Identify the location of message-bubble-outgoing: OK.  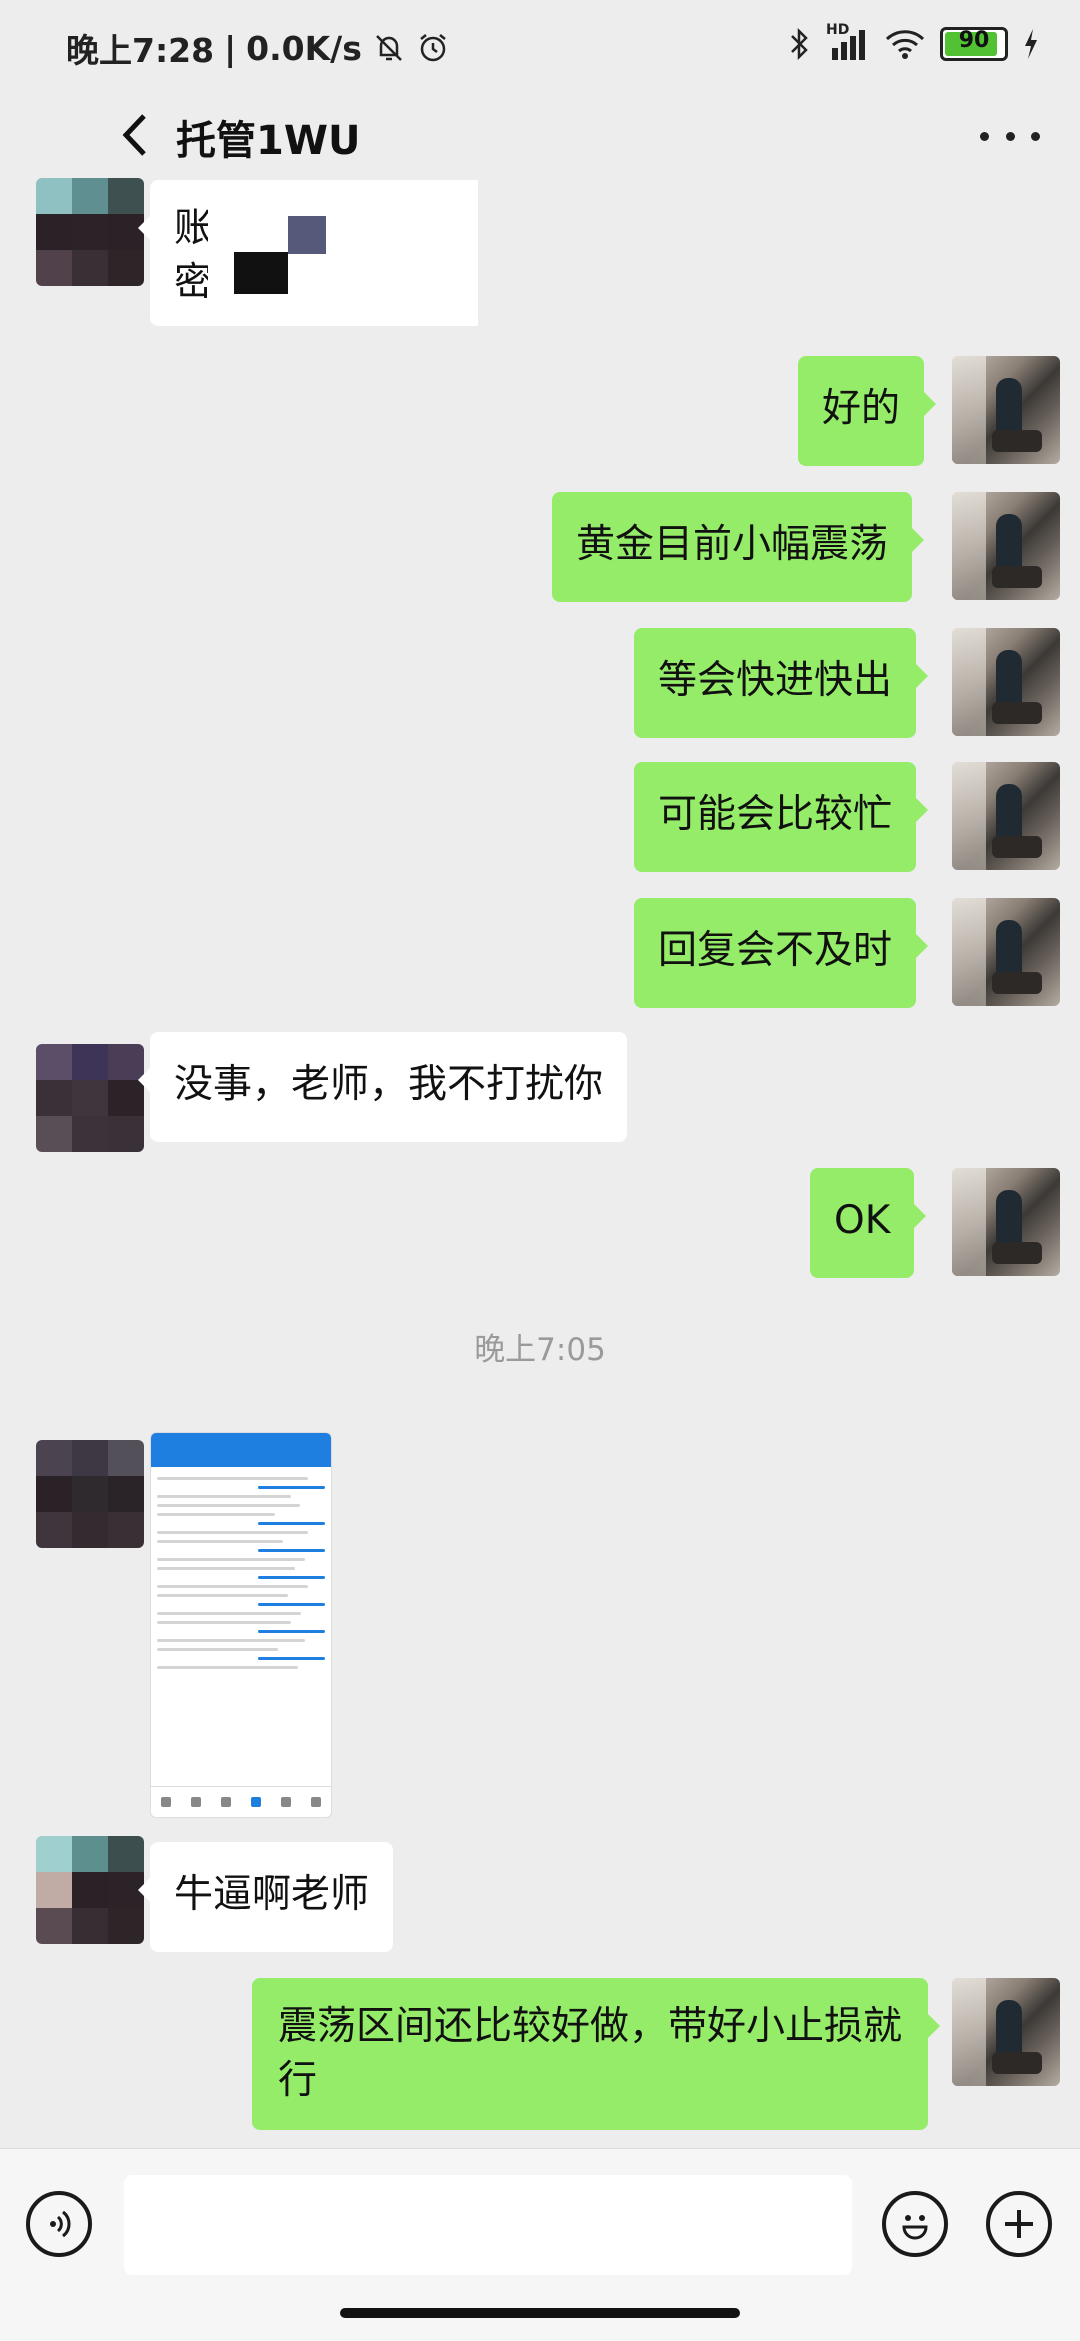
(868, 1223).